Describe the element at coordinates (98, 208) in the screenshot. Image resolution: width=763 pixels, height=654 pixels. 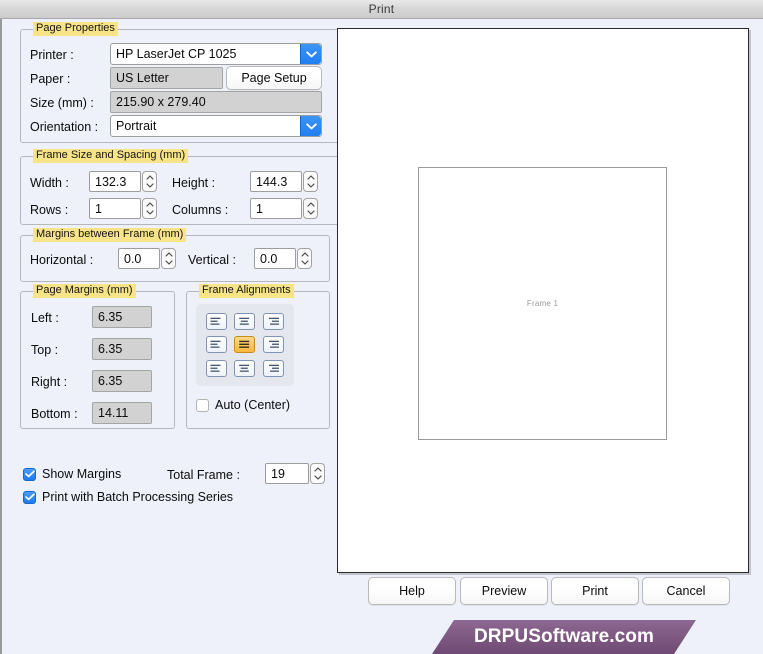
I see `rows-value: 1` at that location.